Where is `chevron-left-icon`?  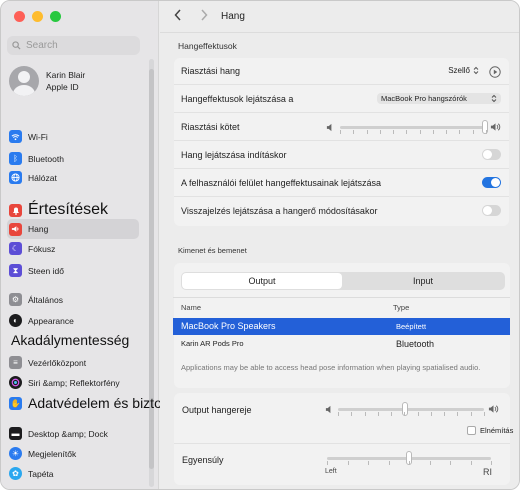
chevron-left-icon is located at coordinates (177, 15).